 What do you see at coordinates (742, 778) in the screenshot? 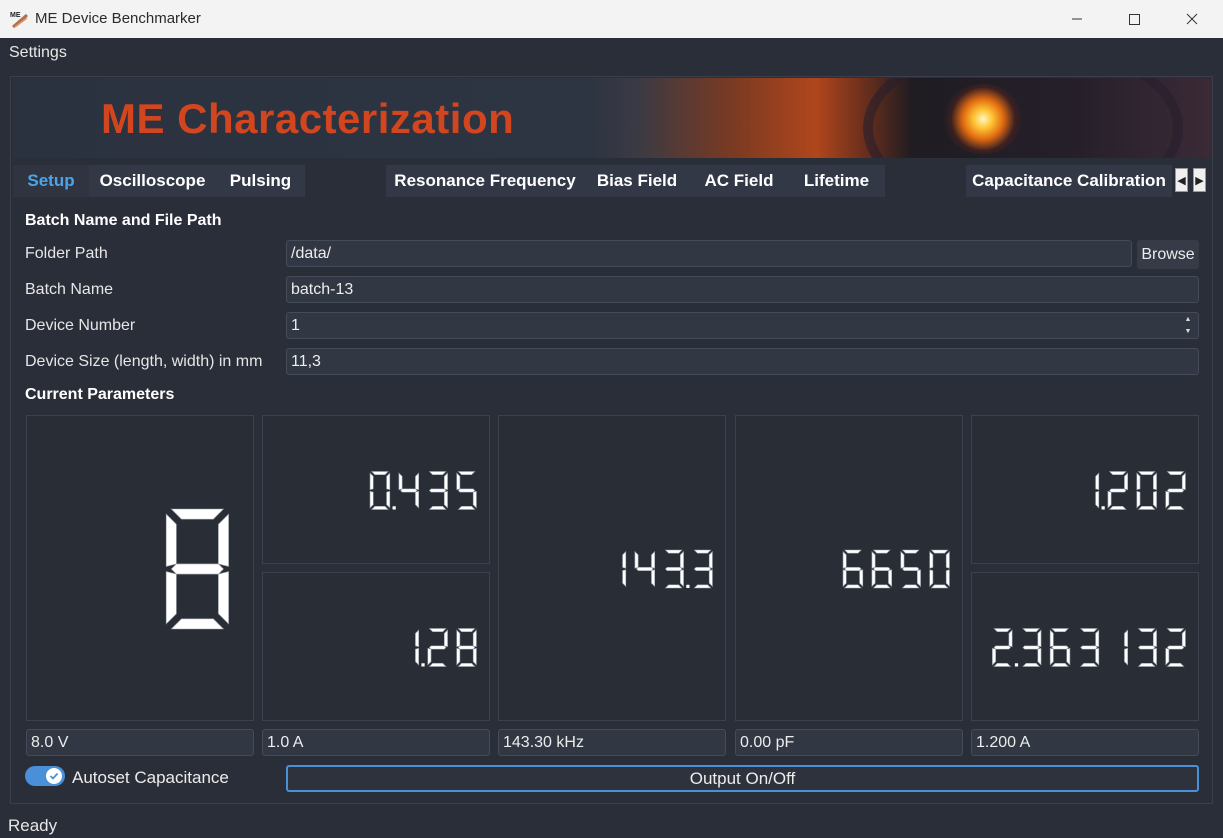
I see `output-toggle-button: Output On/Off` at bounding box center [742, 778].